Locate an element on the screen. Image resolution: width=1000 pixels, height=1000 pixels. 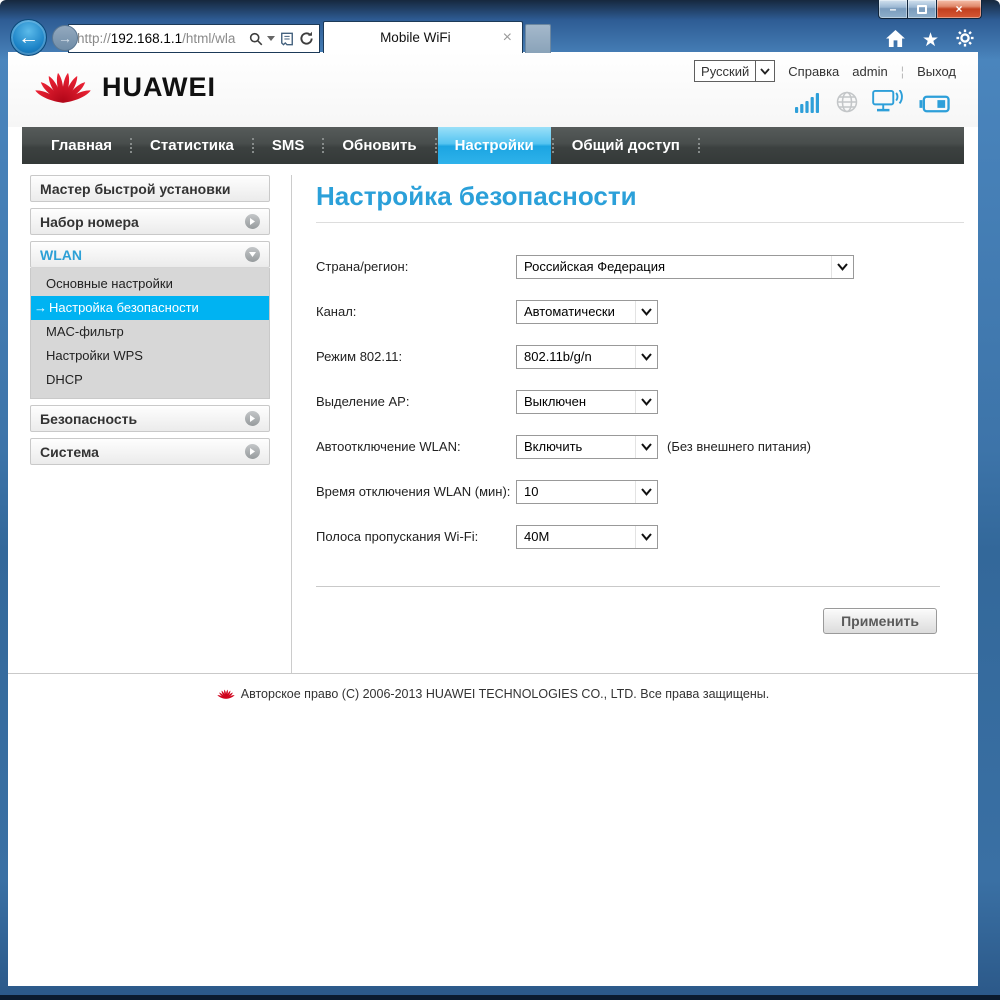
search-icon is located at coordinates (256, 39).